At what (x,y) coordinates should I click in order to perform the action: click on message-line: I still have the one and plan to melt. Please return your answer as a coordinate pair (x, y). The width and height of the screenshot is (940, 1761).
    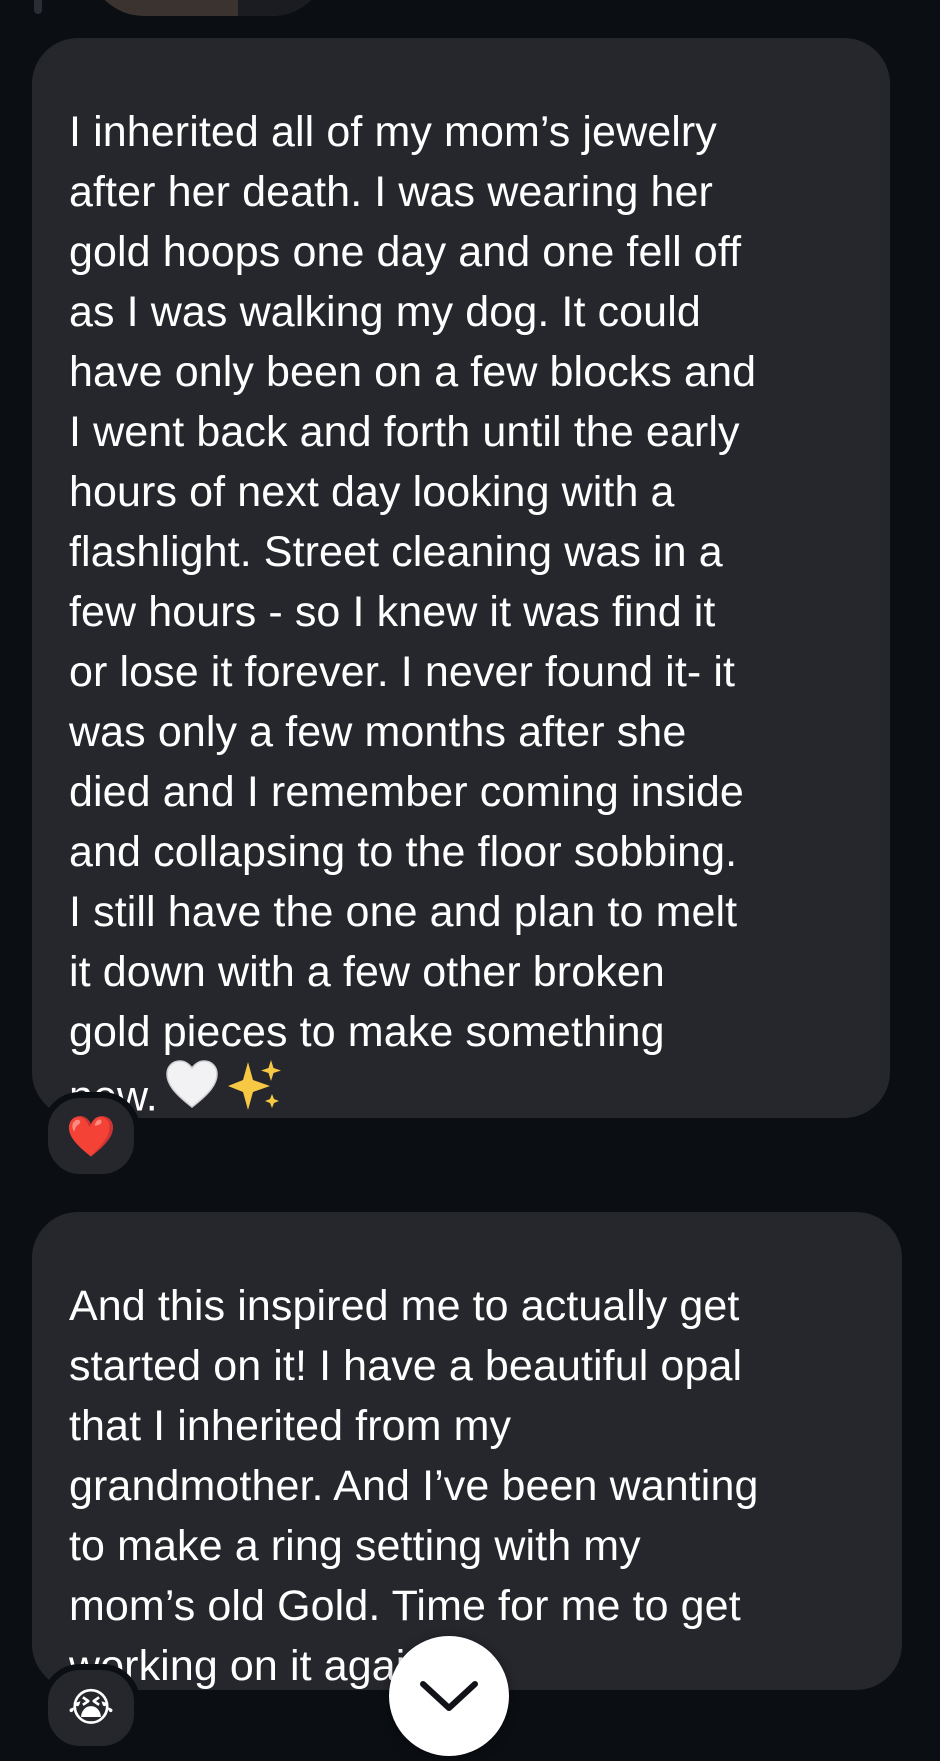
    Looking at the image, I should click on (403, 912).